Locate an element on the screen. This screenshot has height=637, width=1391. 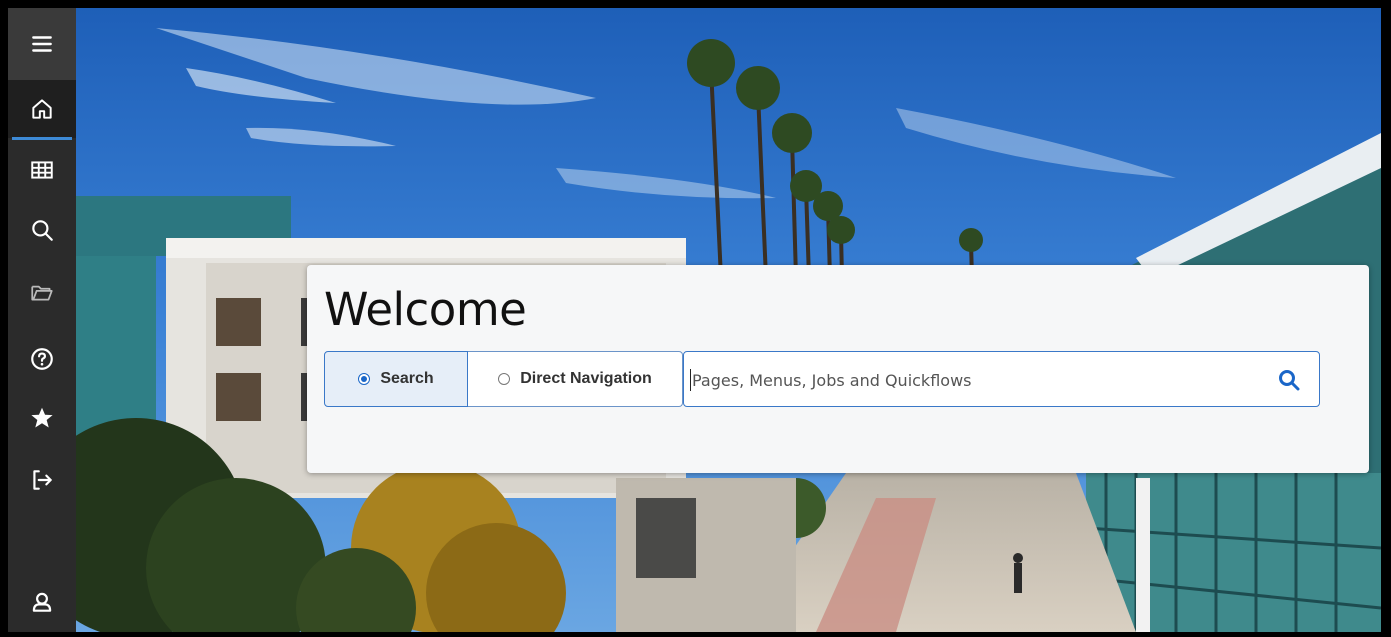
menu-icon is located at coordinates (42, 44).